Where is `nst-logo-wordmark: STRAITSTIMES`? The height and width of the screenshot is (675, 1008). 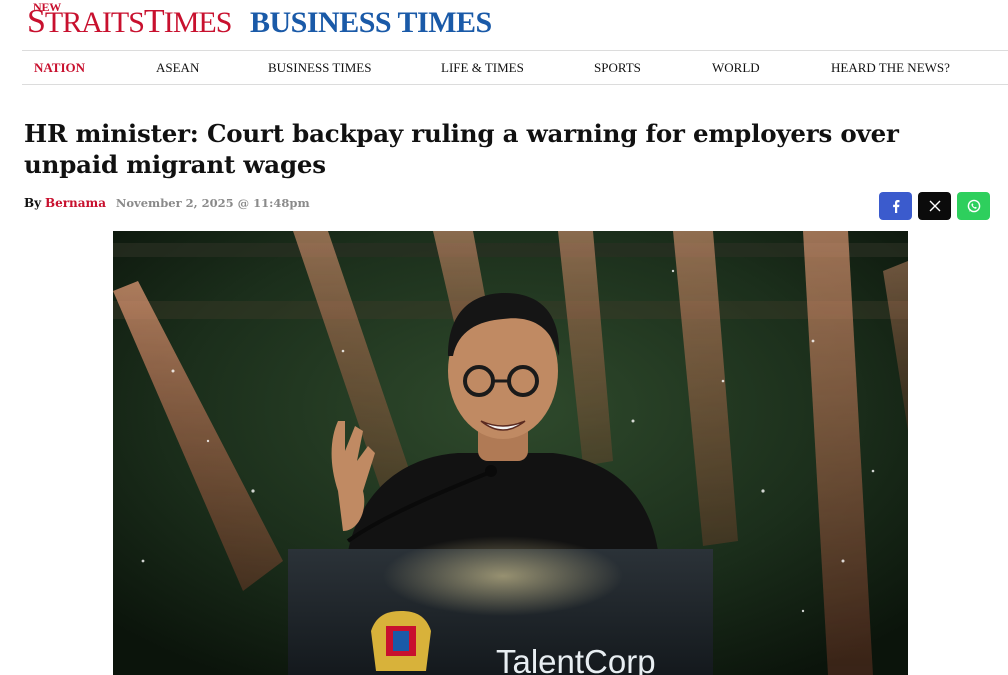 nst-logo-wordmark: STRAITSTIMES is located at coordinates (129, 21).